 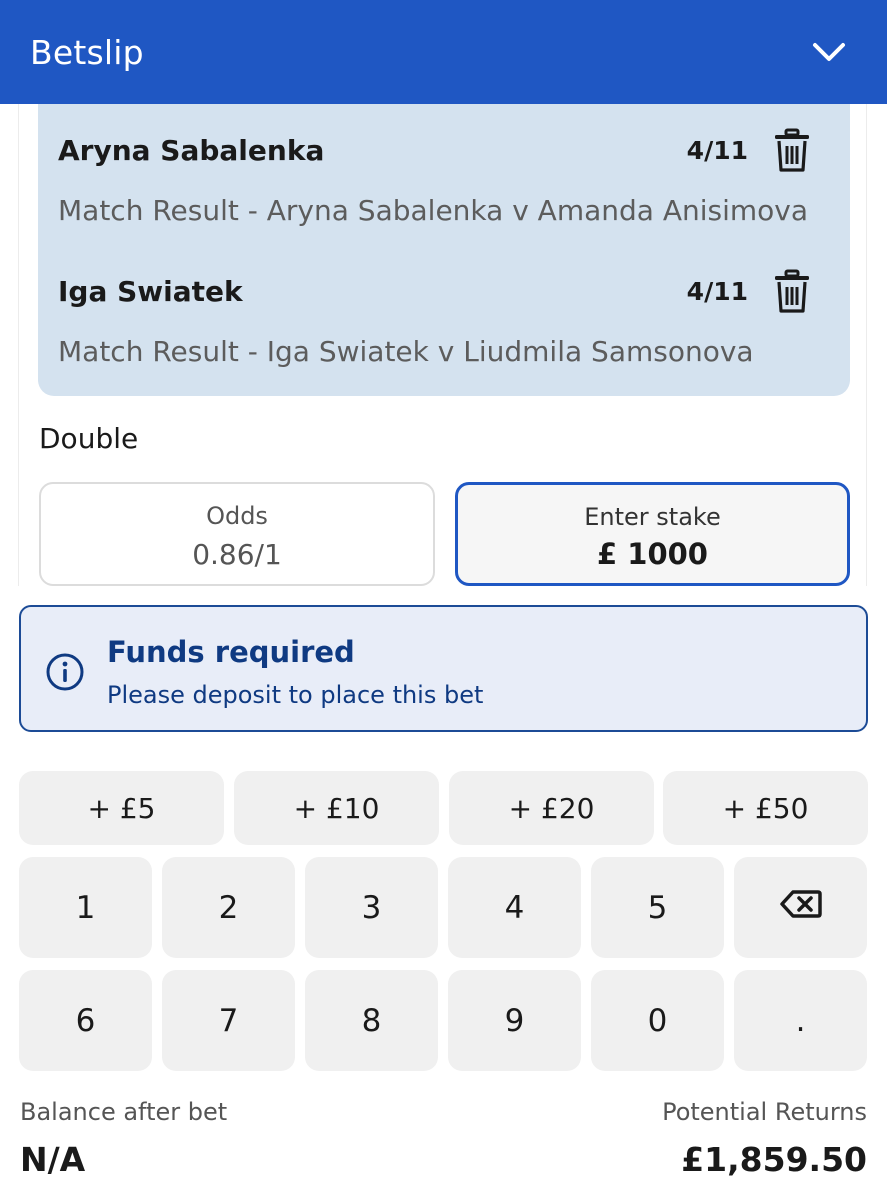 I want to click on key-8: 8, so click(x=371, y=1020).